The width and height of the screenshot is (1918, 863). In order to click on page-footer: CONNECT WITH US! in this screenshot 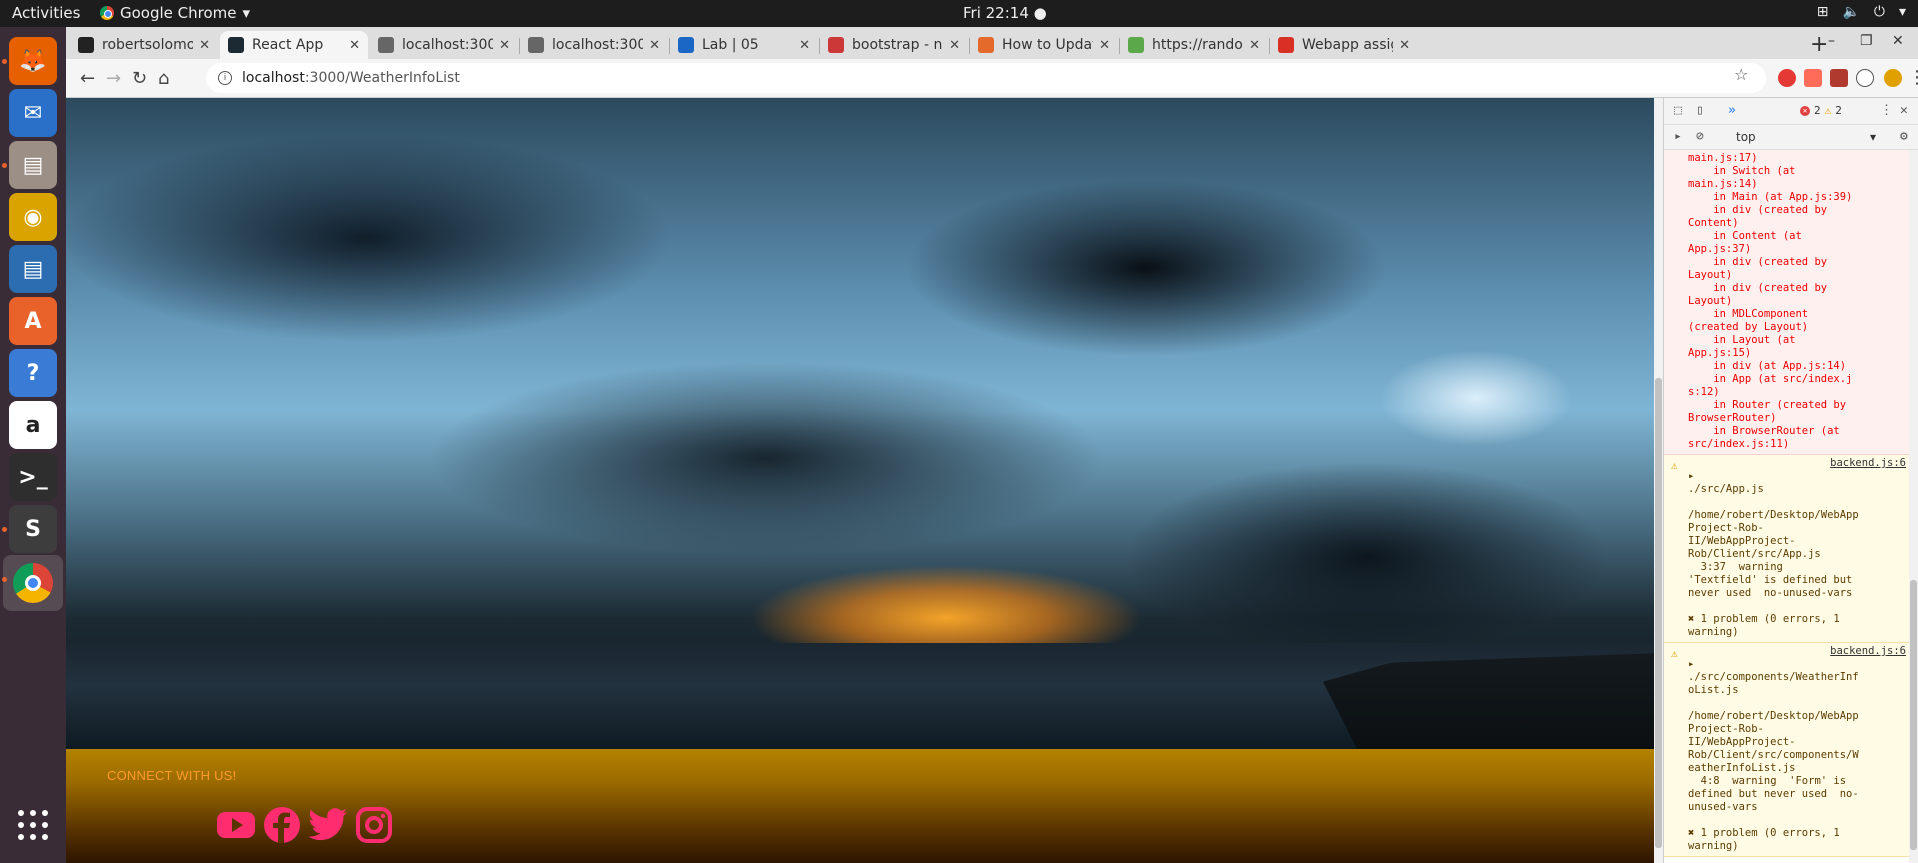, I will do `click(864, 806)`.